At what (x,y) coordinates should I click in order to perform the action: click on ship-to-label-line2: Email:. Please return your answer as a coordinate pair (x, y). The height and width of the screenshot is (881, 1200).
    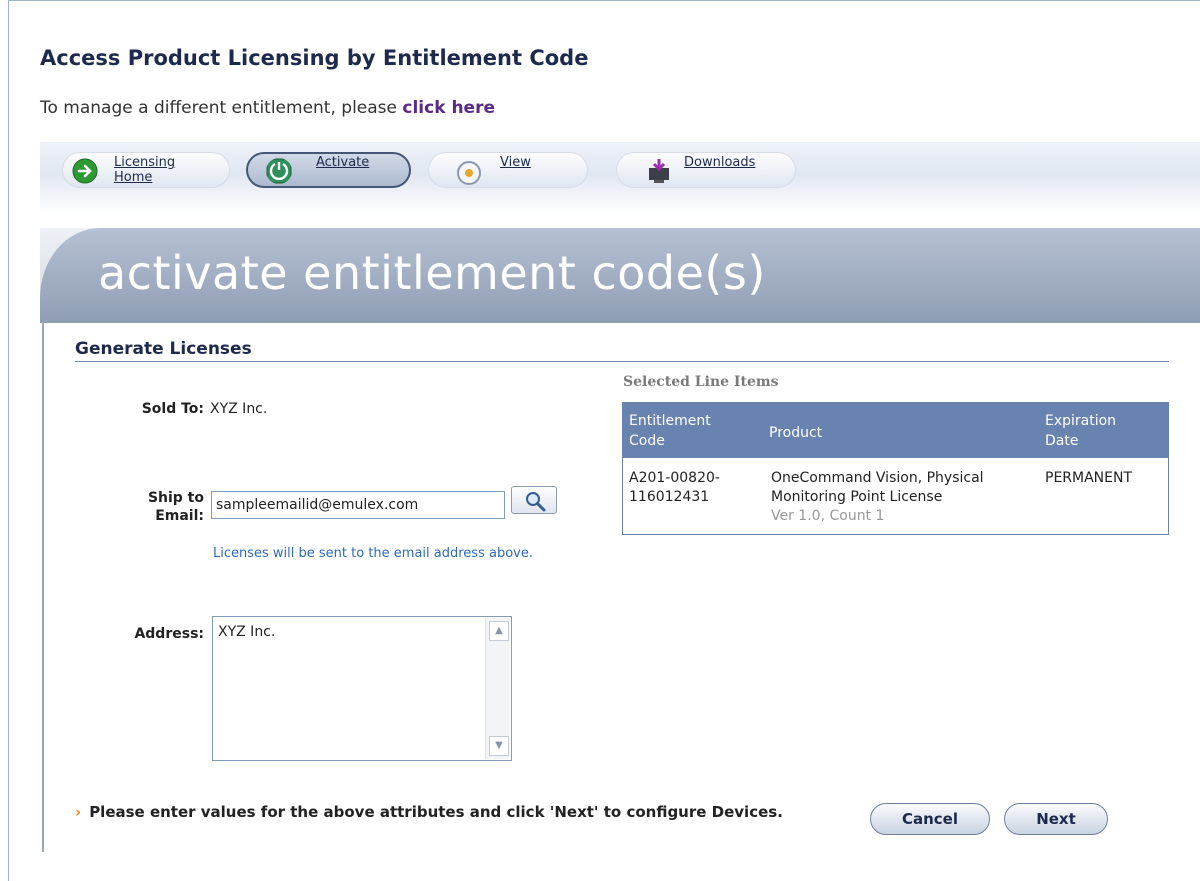
    Looking at the image, I should click on (179, 516).